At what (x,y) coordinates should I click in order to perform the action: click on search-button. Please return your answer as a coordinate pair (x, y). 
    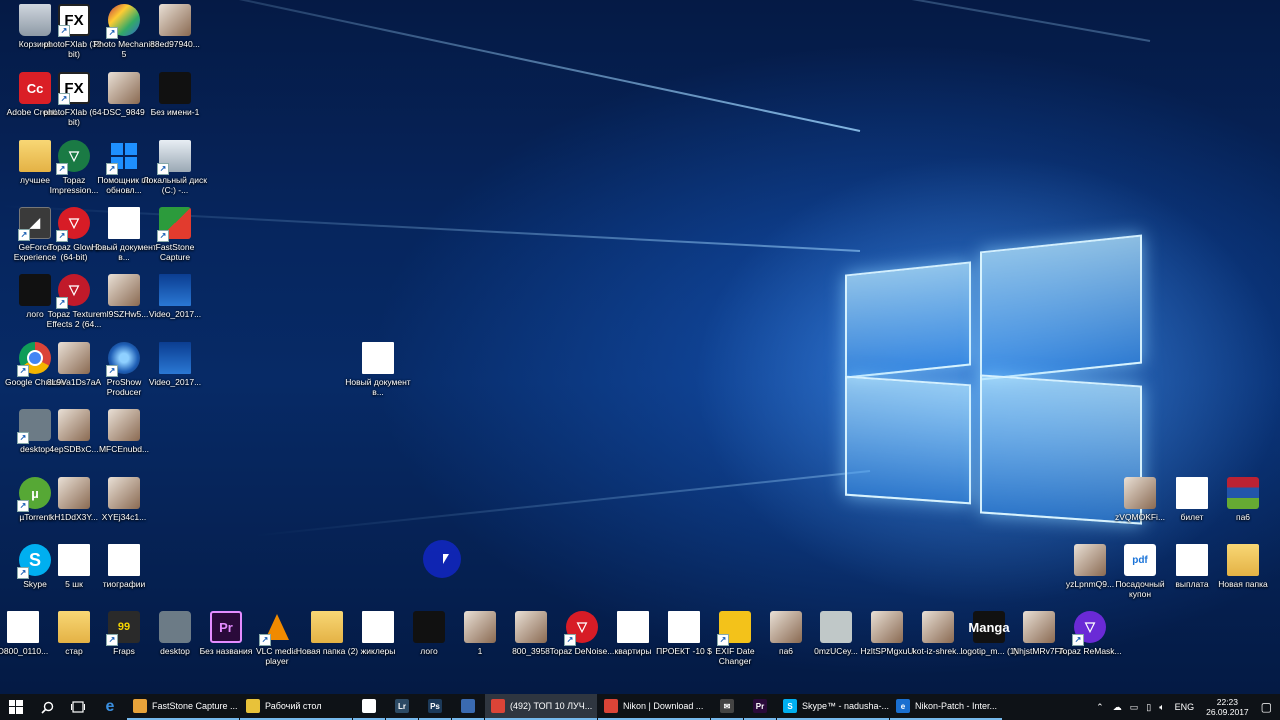
    Looking at the image, I should click on (47, 707).